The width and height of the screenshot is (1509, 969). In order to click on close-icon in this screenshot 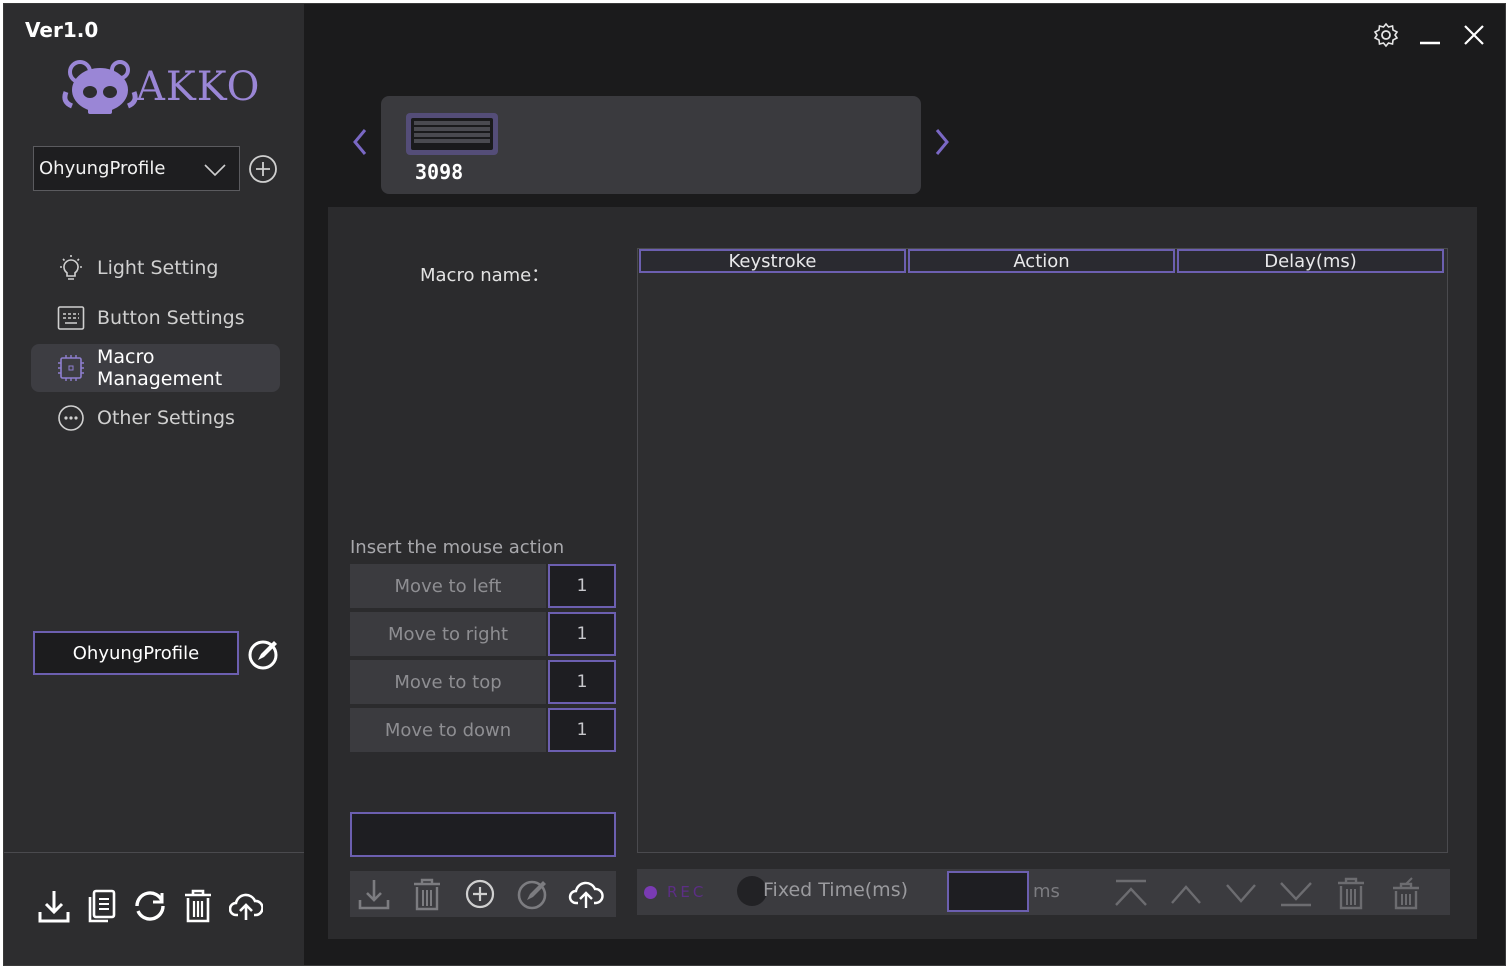, I will do `click(1474, 35)`.